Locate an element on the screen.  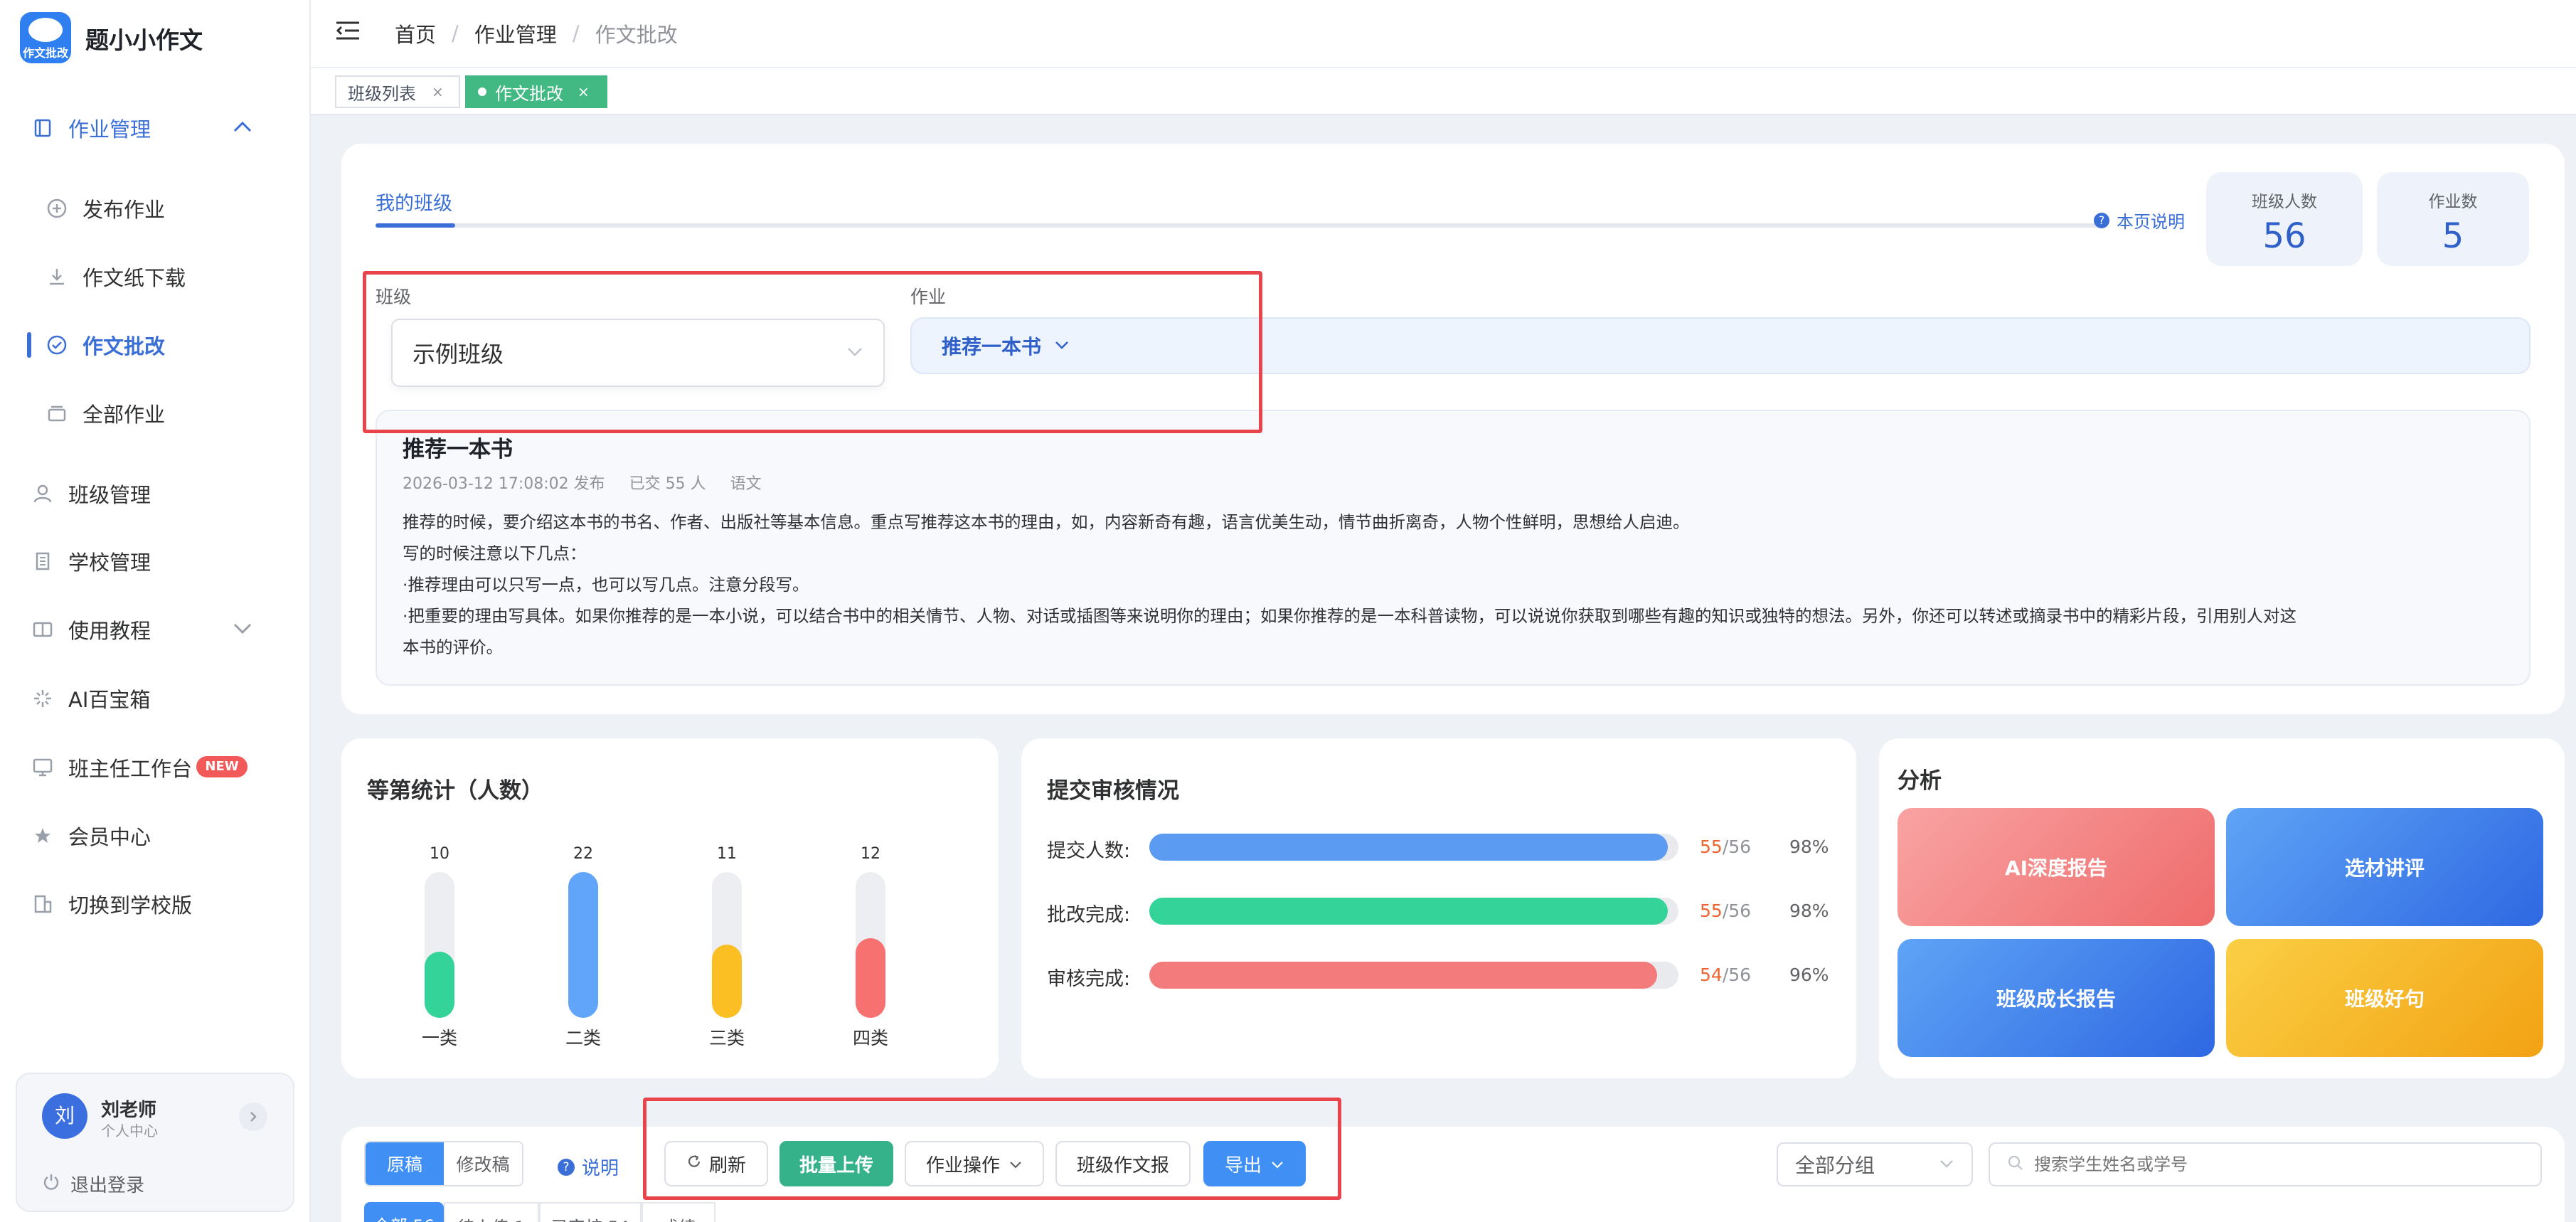
bar-category-label: 二类 is located at coordinates (583, 1038).